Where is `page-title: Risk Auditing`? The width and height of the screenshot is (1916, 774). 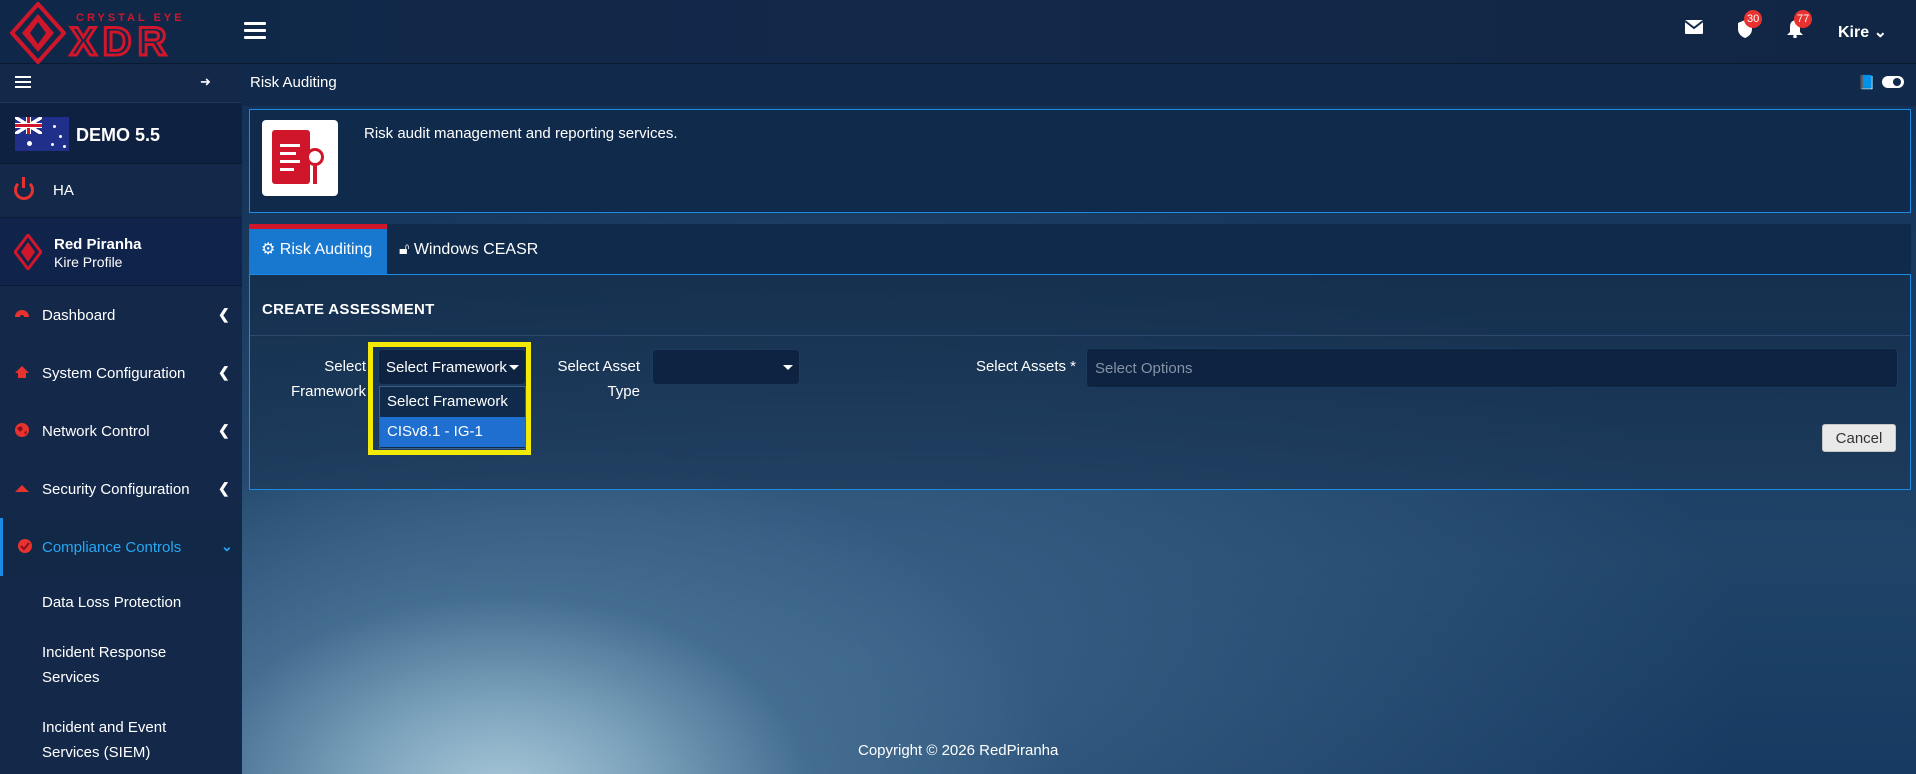 page-title: Risk Auditing is located at coordinates (293, 82).